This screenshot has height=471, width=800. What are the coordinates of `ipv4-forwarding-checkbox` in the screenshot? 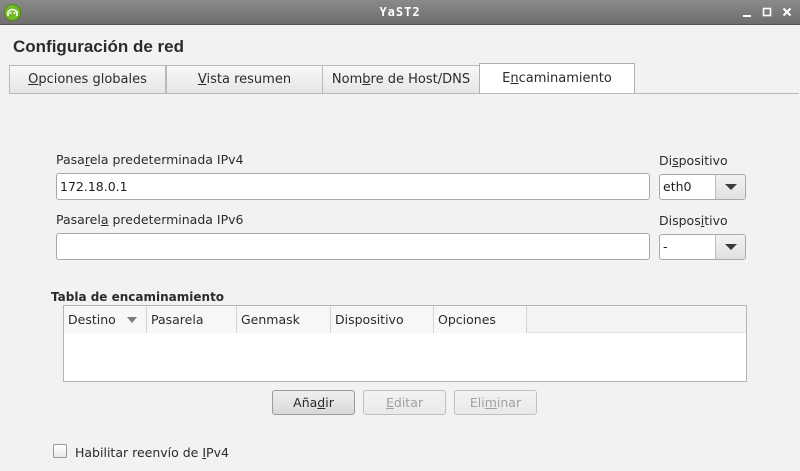 It's located at (60, 451).